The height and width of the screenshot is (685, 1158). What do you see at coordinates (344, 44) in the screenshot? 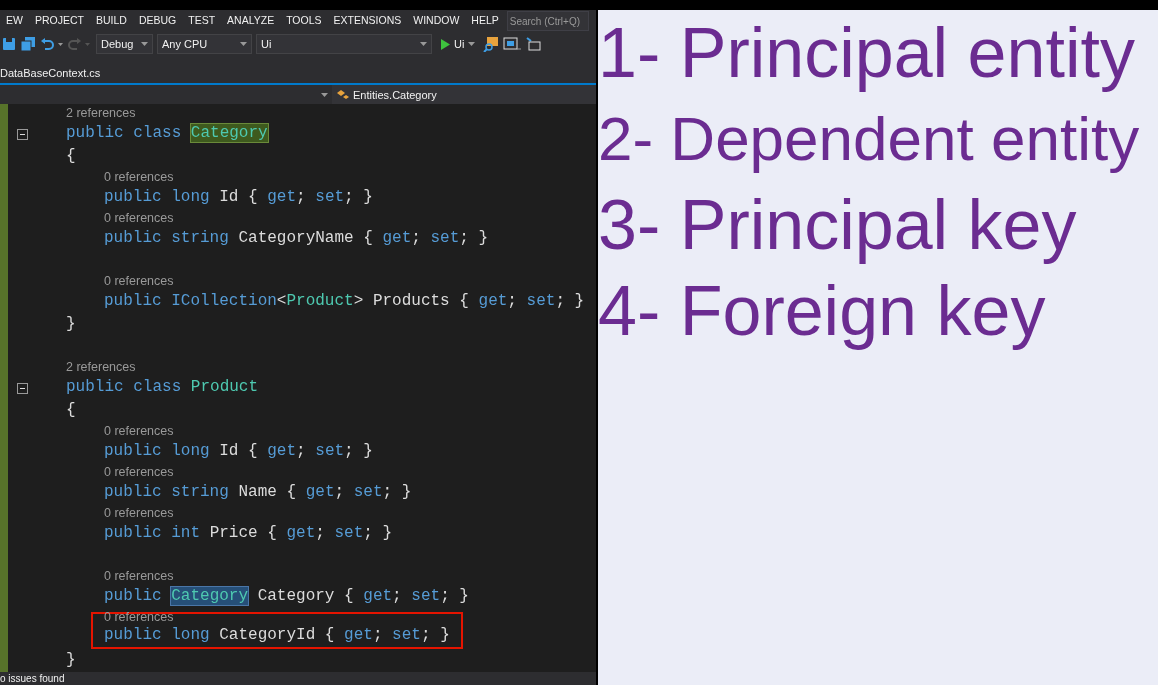
I see `startup-project-dropdown: Ui` at bounding box center [344, 44].